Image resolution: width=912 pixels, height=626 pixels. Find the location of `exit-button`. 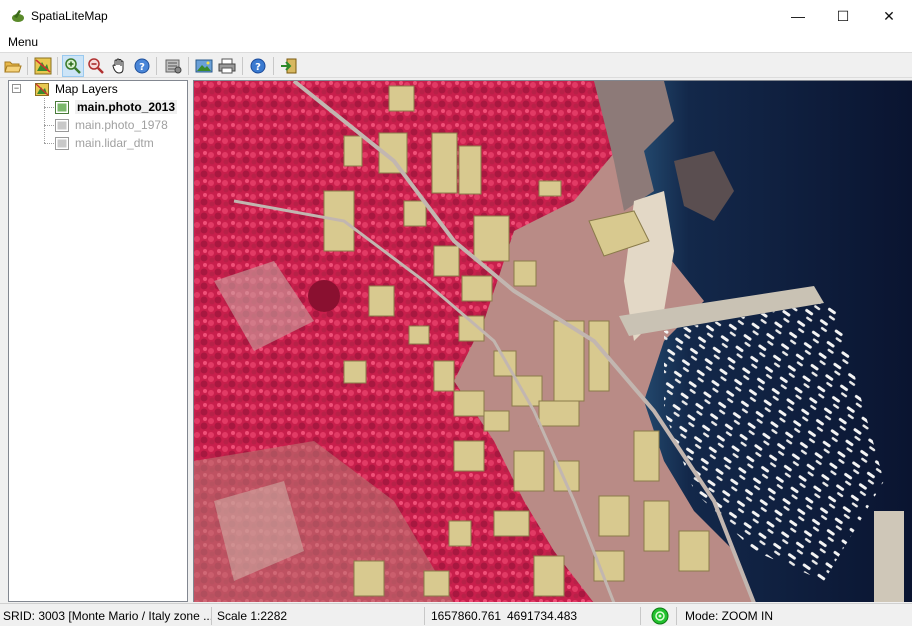

exit-button is located at coordinates (289, 66).